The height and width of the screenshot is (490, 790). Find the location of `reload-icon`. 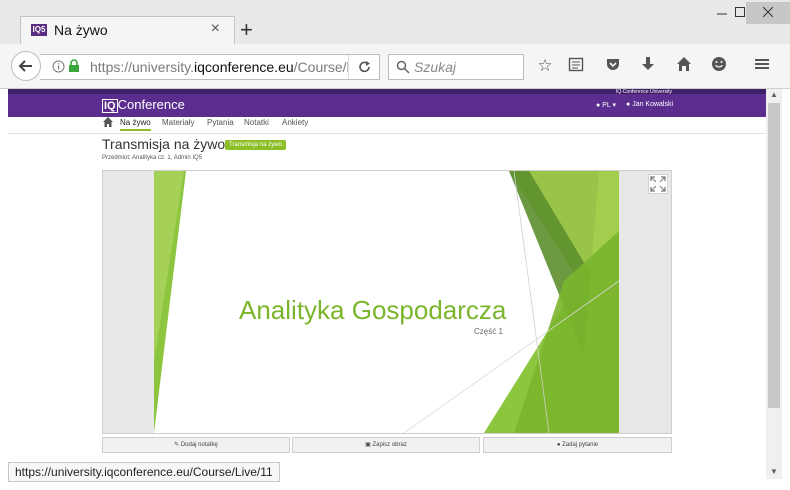

reload-icon is located at coordinates (365, 69).